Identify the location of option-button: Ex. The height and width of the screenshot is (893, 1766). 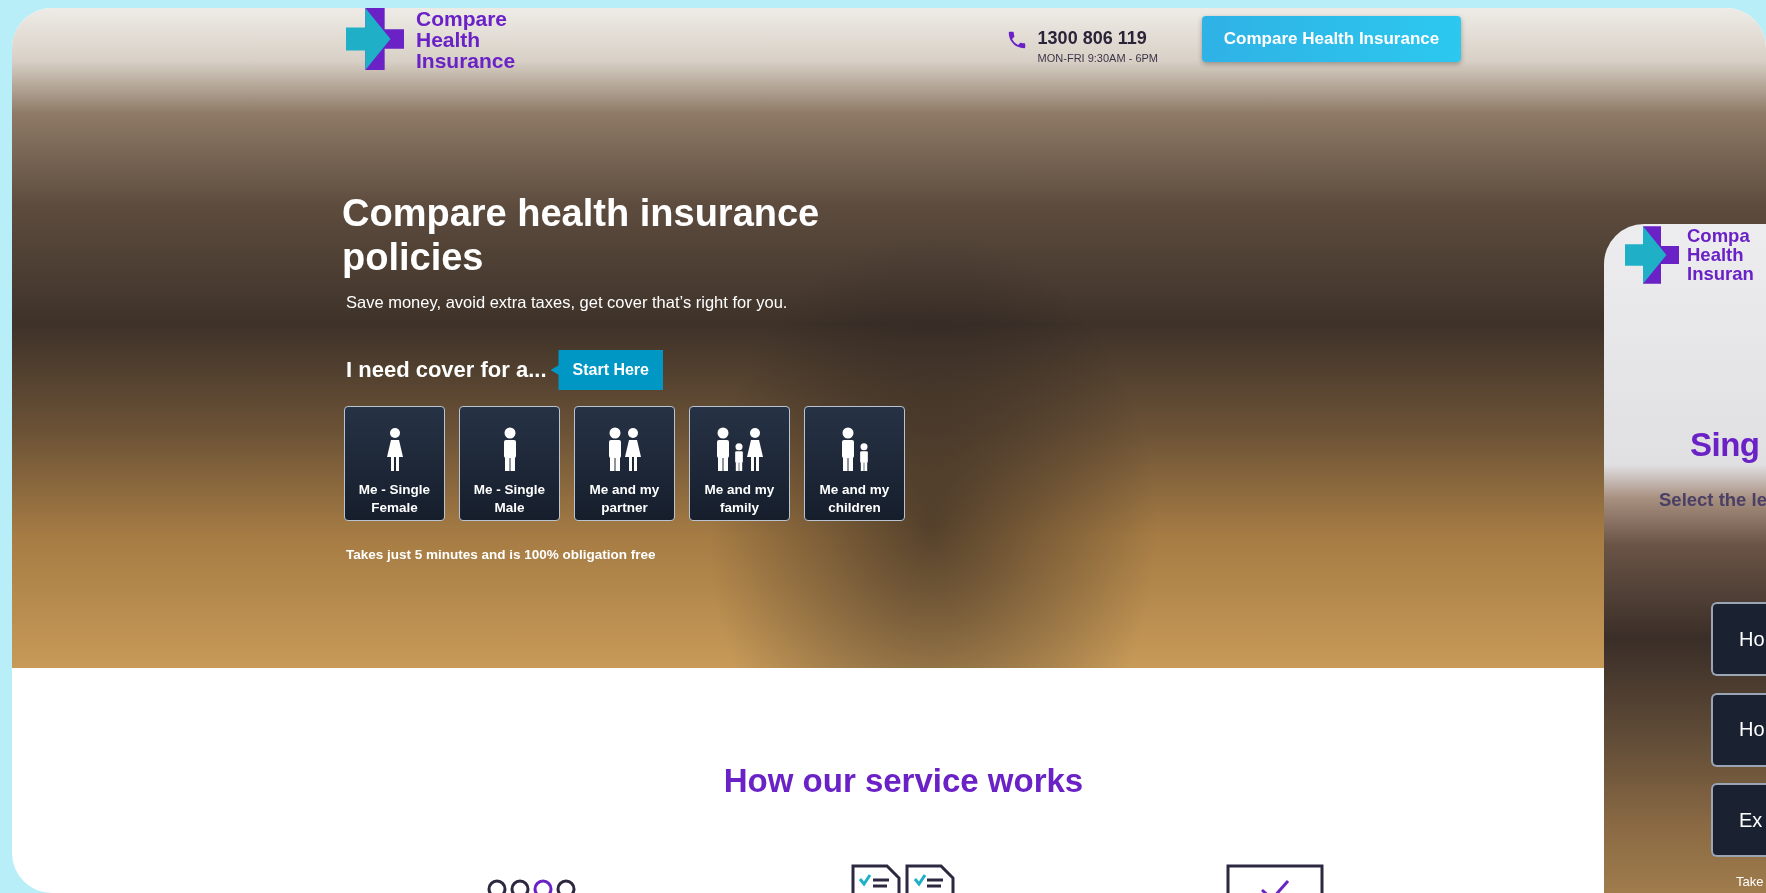
(1738, 820).